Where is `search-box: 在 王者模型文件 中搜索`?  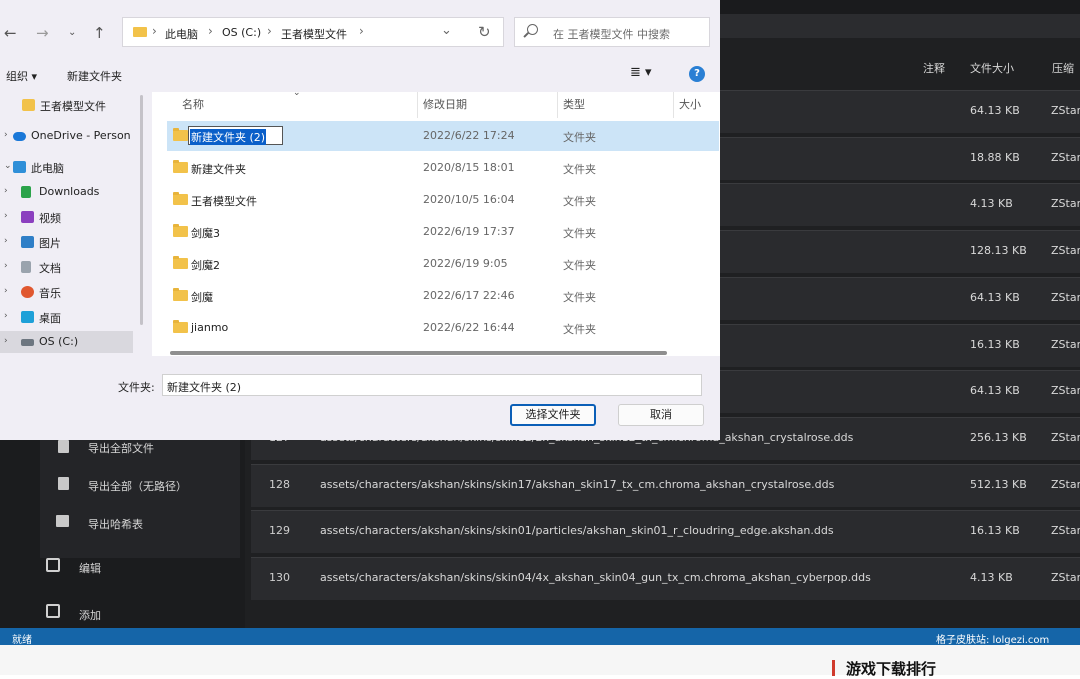 search-box: 在 王者模型文件 中搜索 is located at coordinates (612, 32).